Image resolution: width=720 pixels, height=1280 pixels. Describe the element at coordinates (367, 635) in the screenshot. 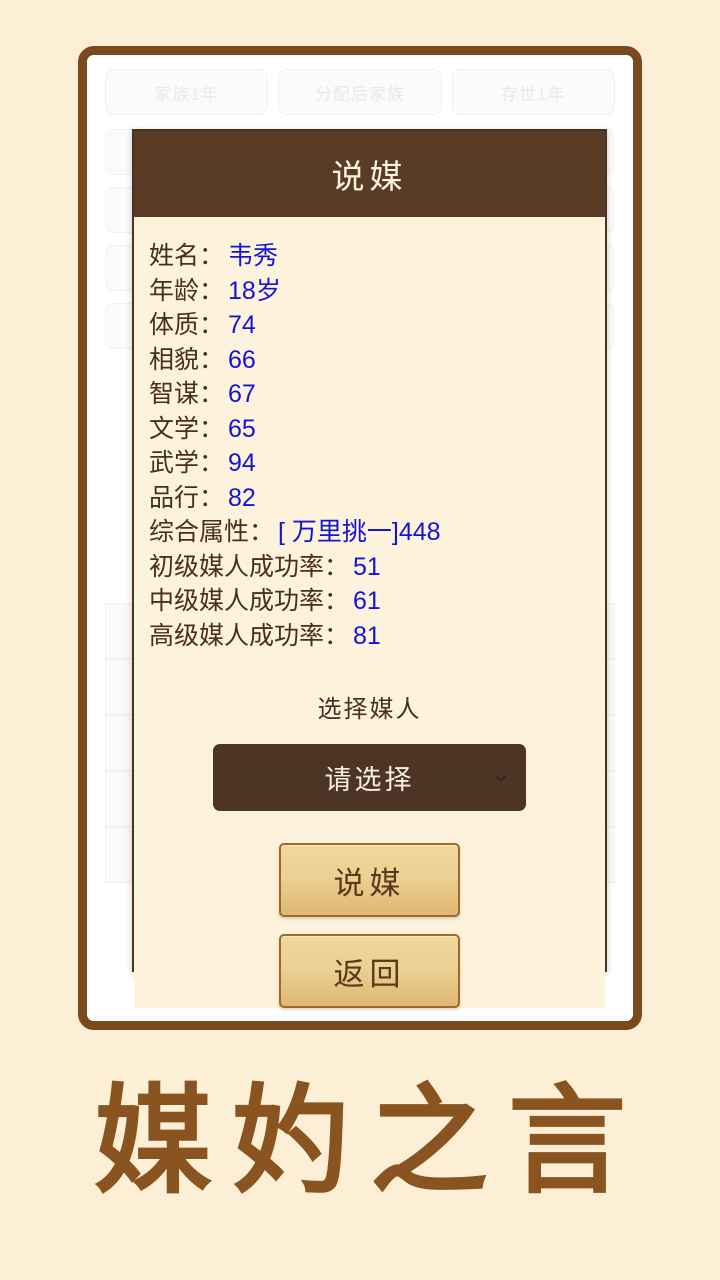

I see `attribute-value: 81` at that location.